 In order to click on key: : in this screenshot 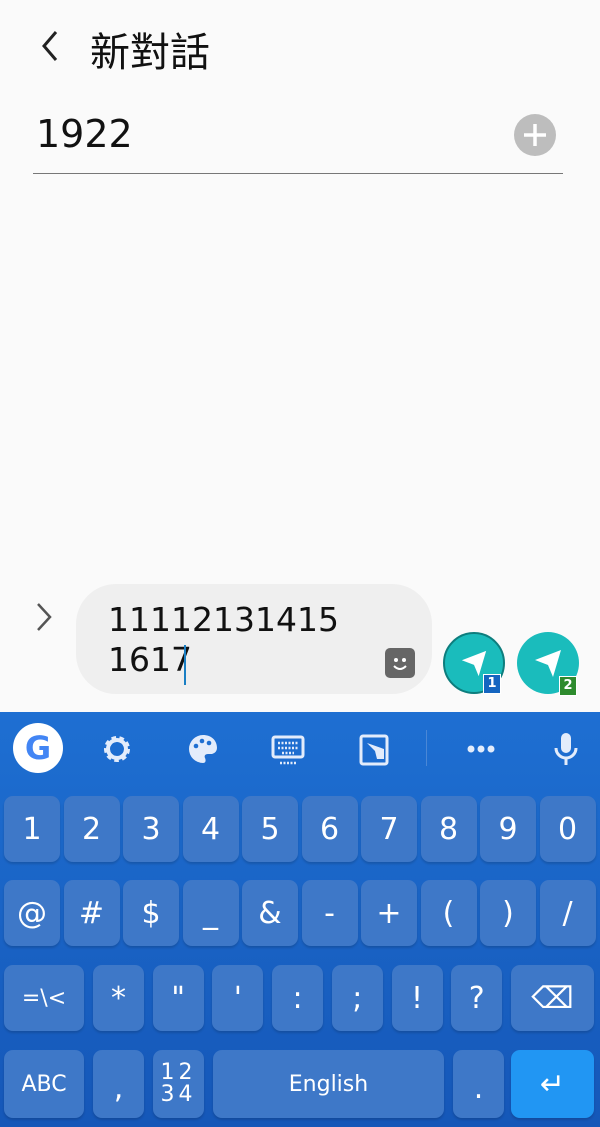, I will do `click(298, 998)`.